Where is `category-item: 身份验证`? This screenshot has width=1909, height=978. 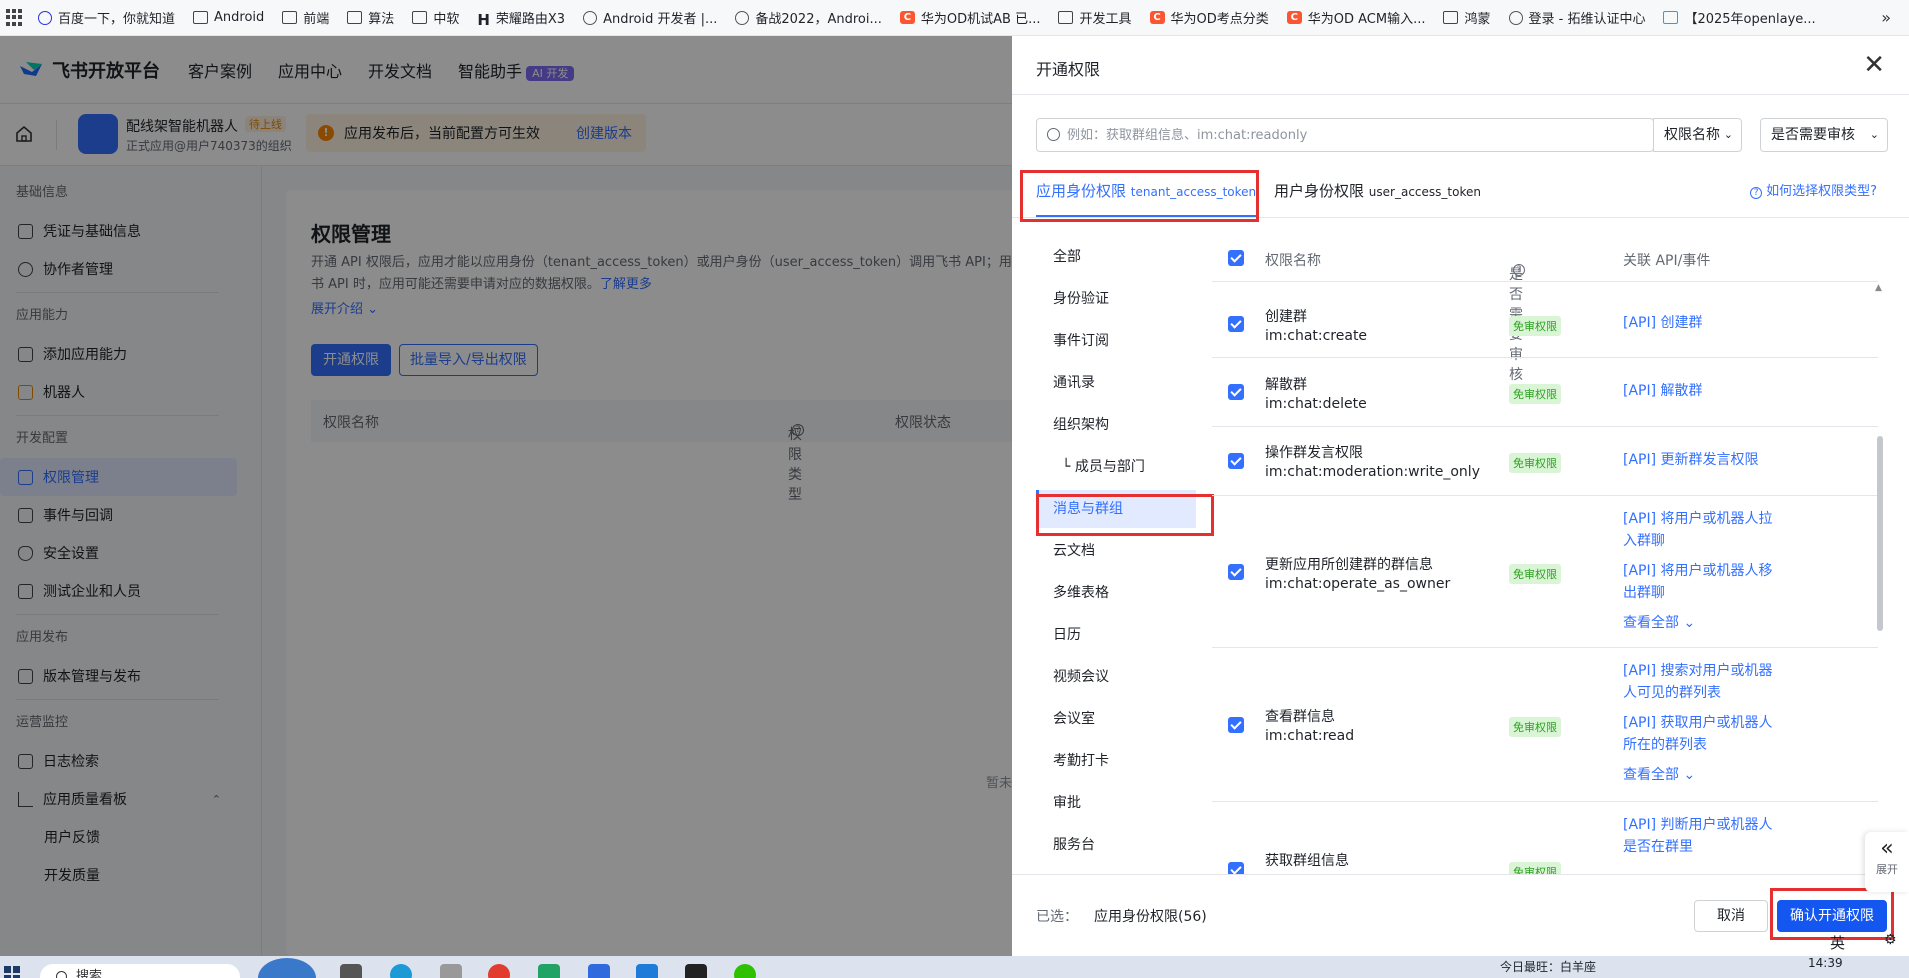 category-item: 身份验证 is located at coordinates (1116, 299).